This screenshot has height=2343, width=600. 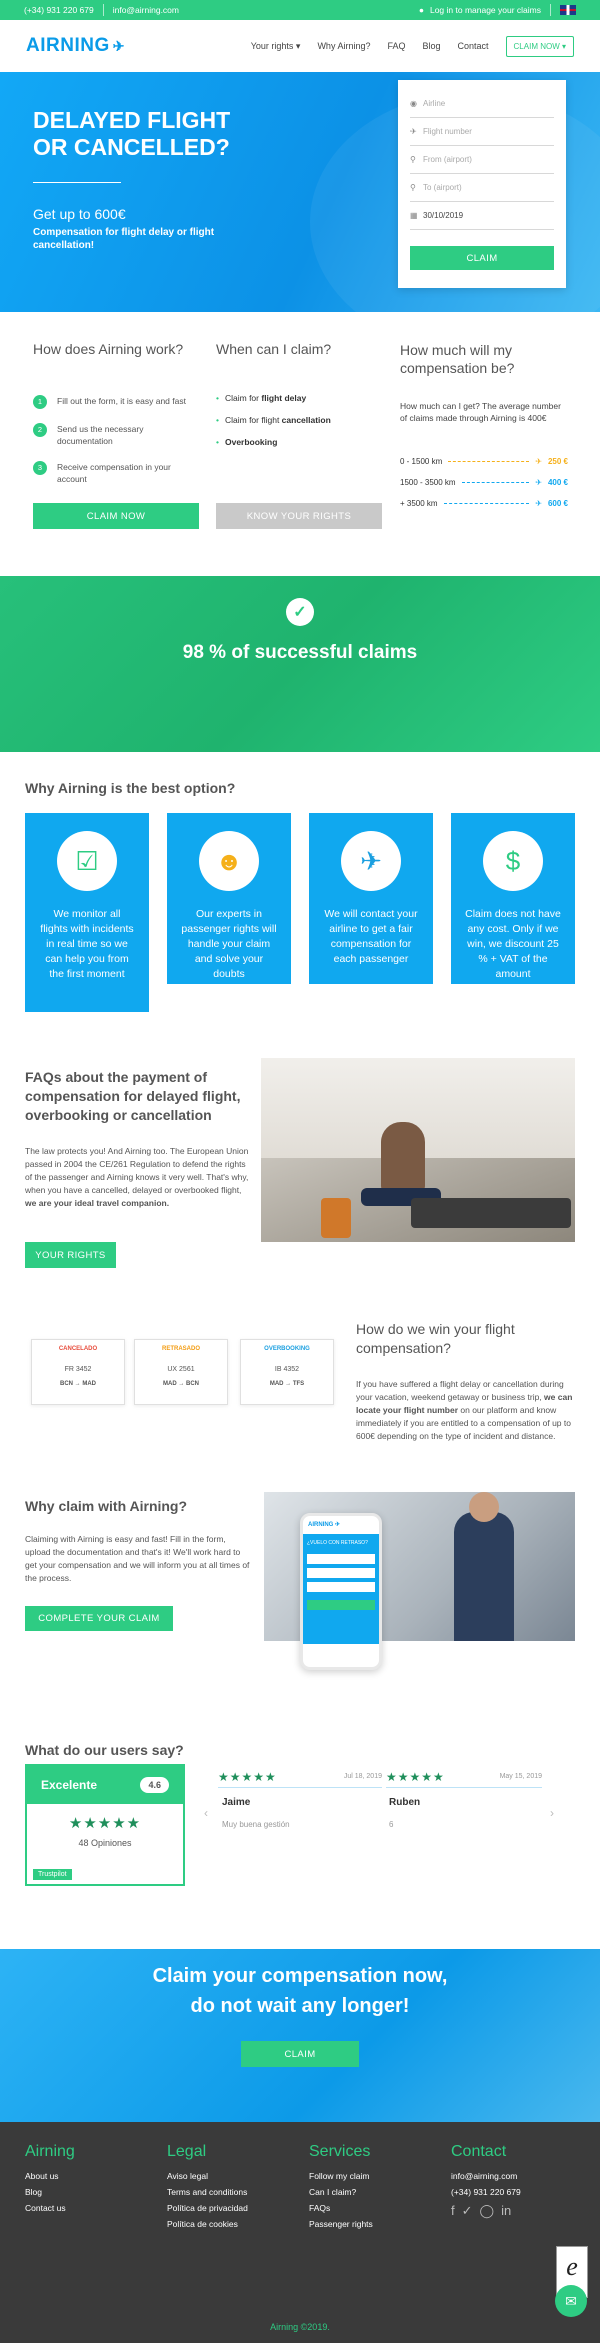 I want to click on know-your-rights-button: KNOW YOUR RIGHTS, so click(x=299, y=516).